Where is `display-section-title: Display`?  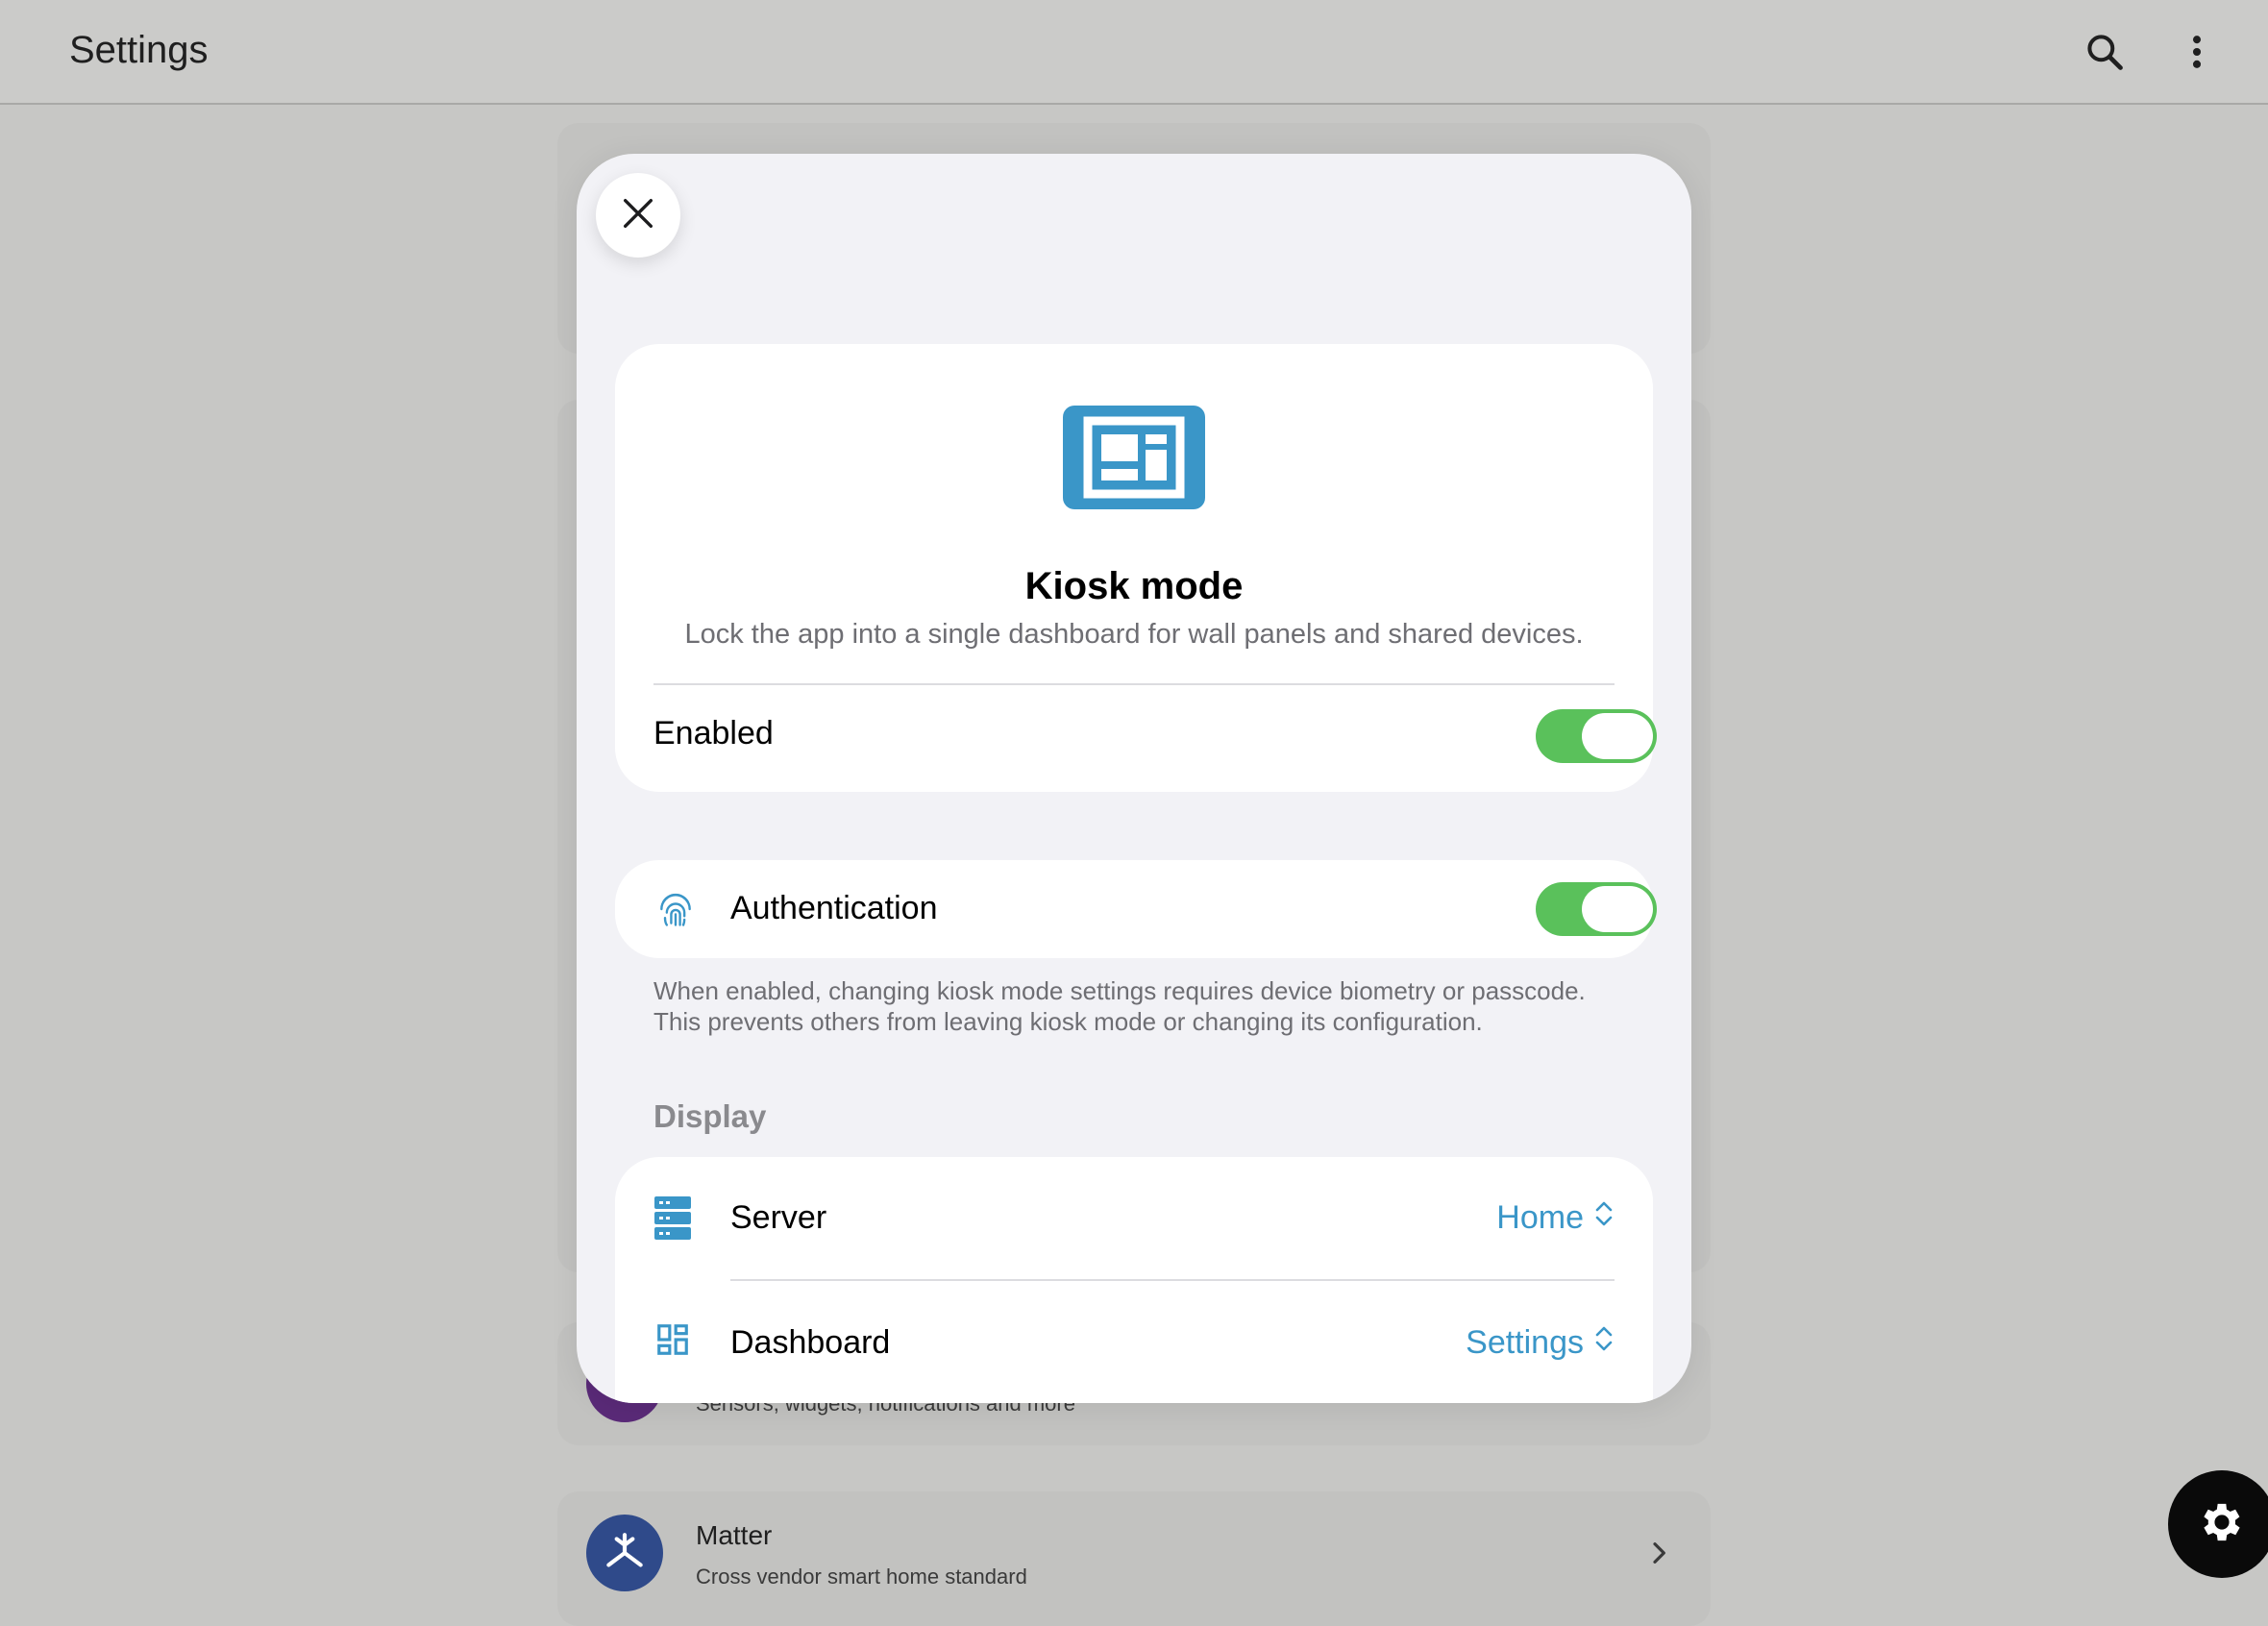
display-section-title: Display is located at coordinates (710, 1116).